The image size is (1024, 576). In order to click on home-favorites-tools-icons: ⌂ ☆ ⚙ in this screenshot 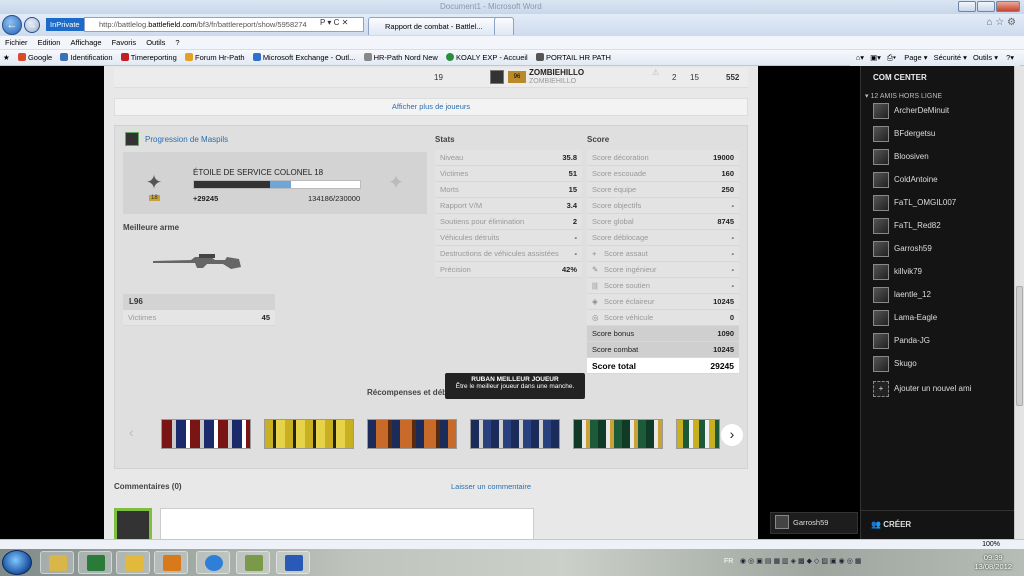, I will do `click(1001, 22)`.